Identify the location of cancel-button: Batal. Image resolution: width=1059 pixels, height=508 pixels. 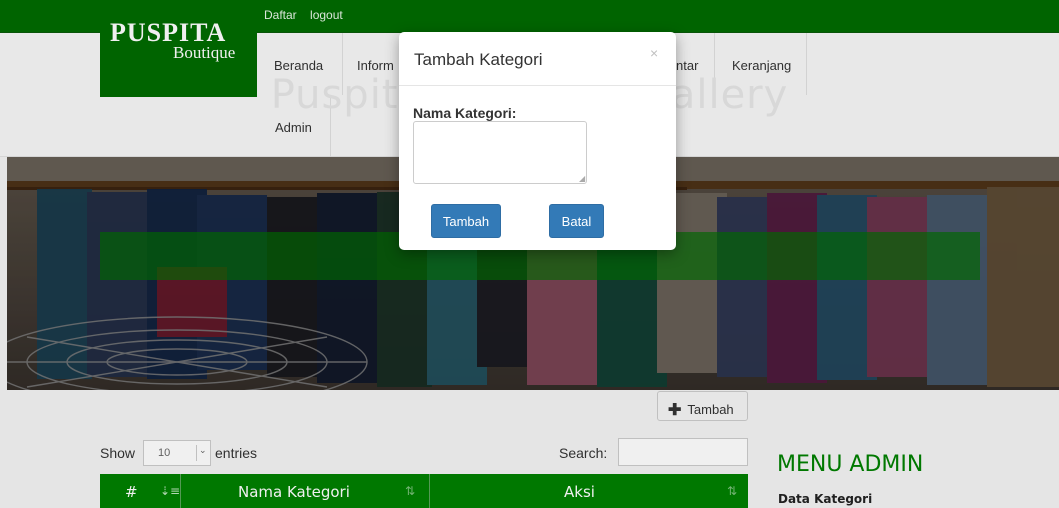
(576, 221).